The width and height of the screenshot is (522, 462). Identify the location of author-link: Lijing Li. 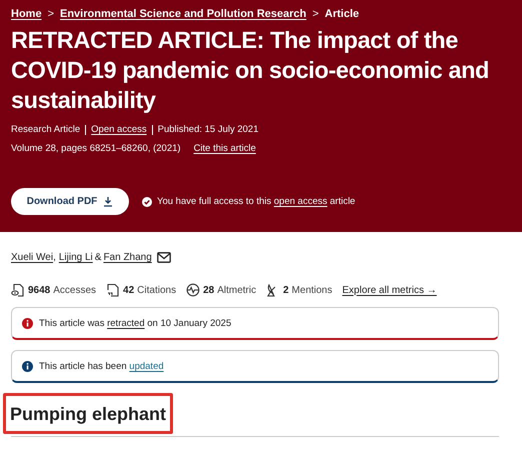
(75, 257).